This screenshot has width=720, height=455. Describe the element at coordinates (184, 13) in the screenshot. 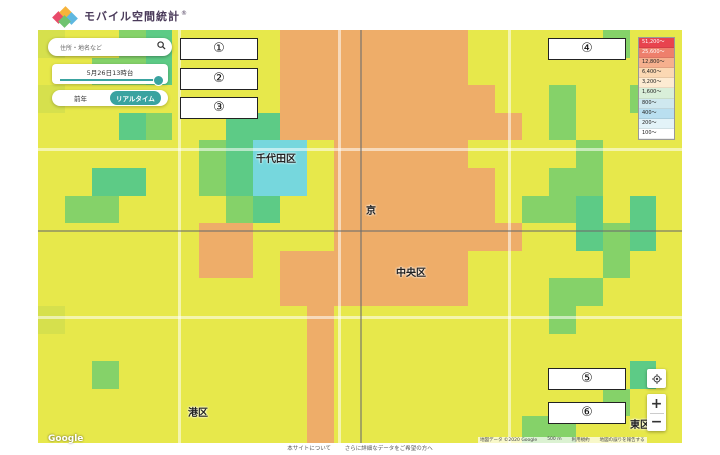

I see `registered-mark: ®` at that location.